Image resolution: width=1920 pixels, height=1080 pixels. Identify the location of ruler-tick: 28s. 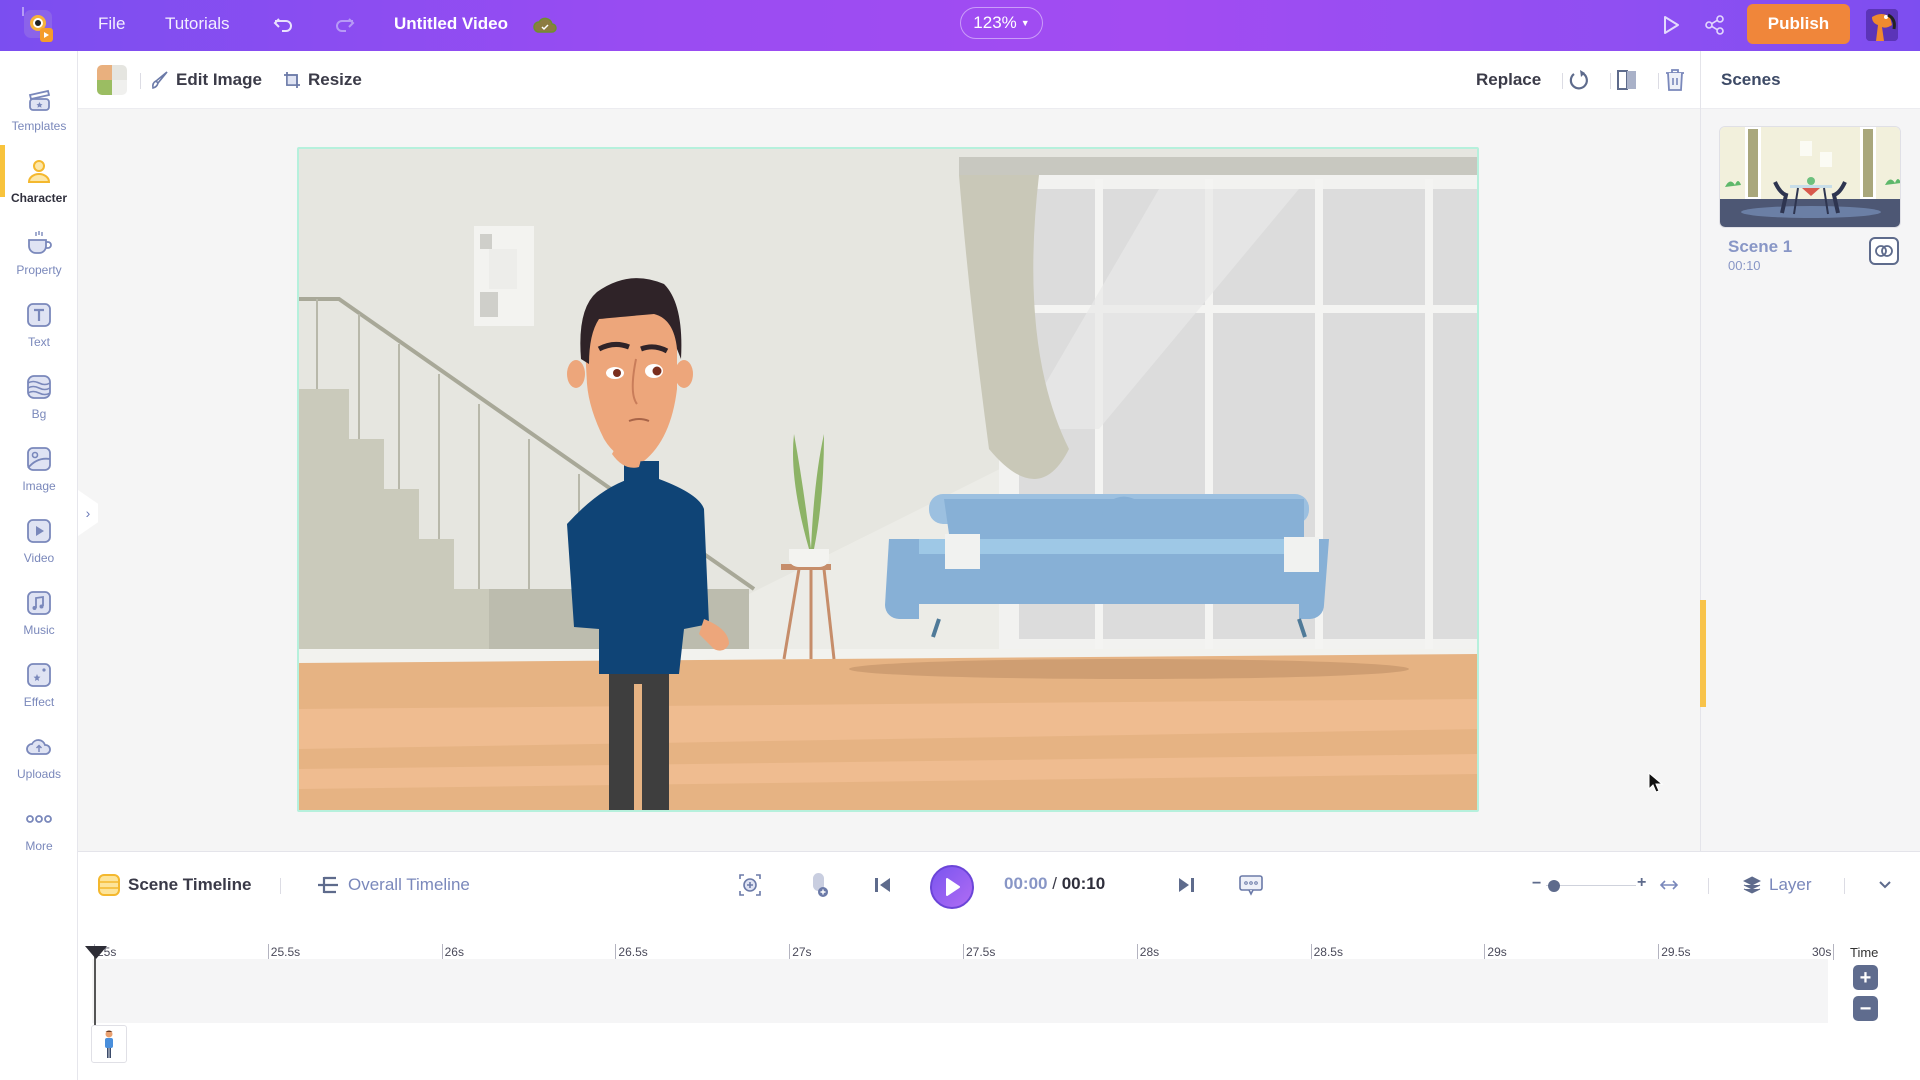
(1147, 952).